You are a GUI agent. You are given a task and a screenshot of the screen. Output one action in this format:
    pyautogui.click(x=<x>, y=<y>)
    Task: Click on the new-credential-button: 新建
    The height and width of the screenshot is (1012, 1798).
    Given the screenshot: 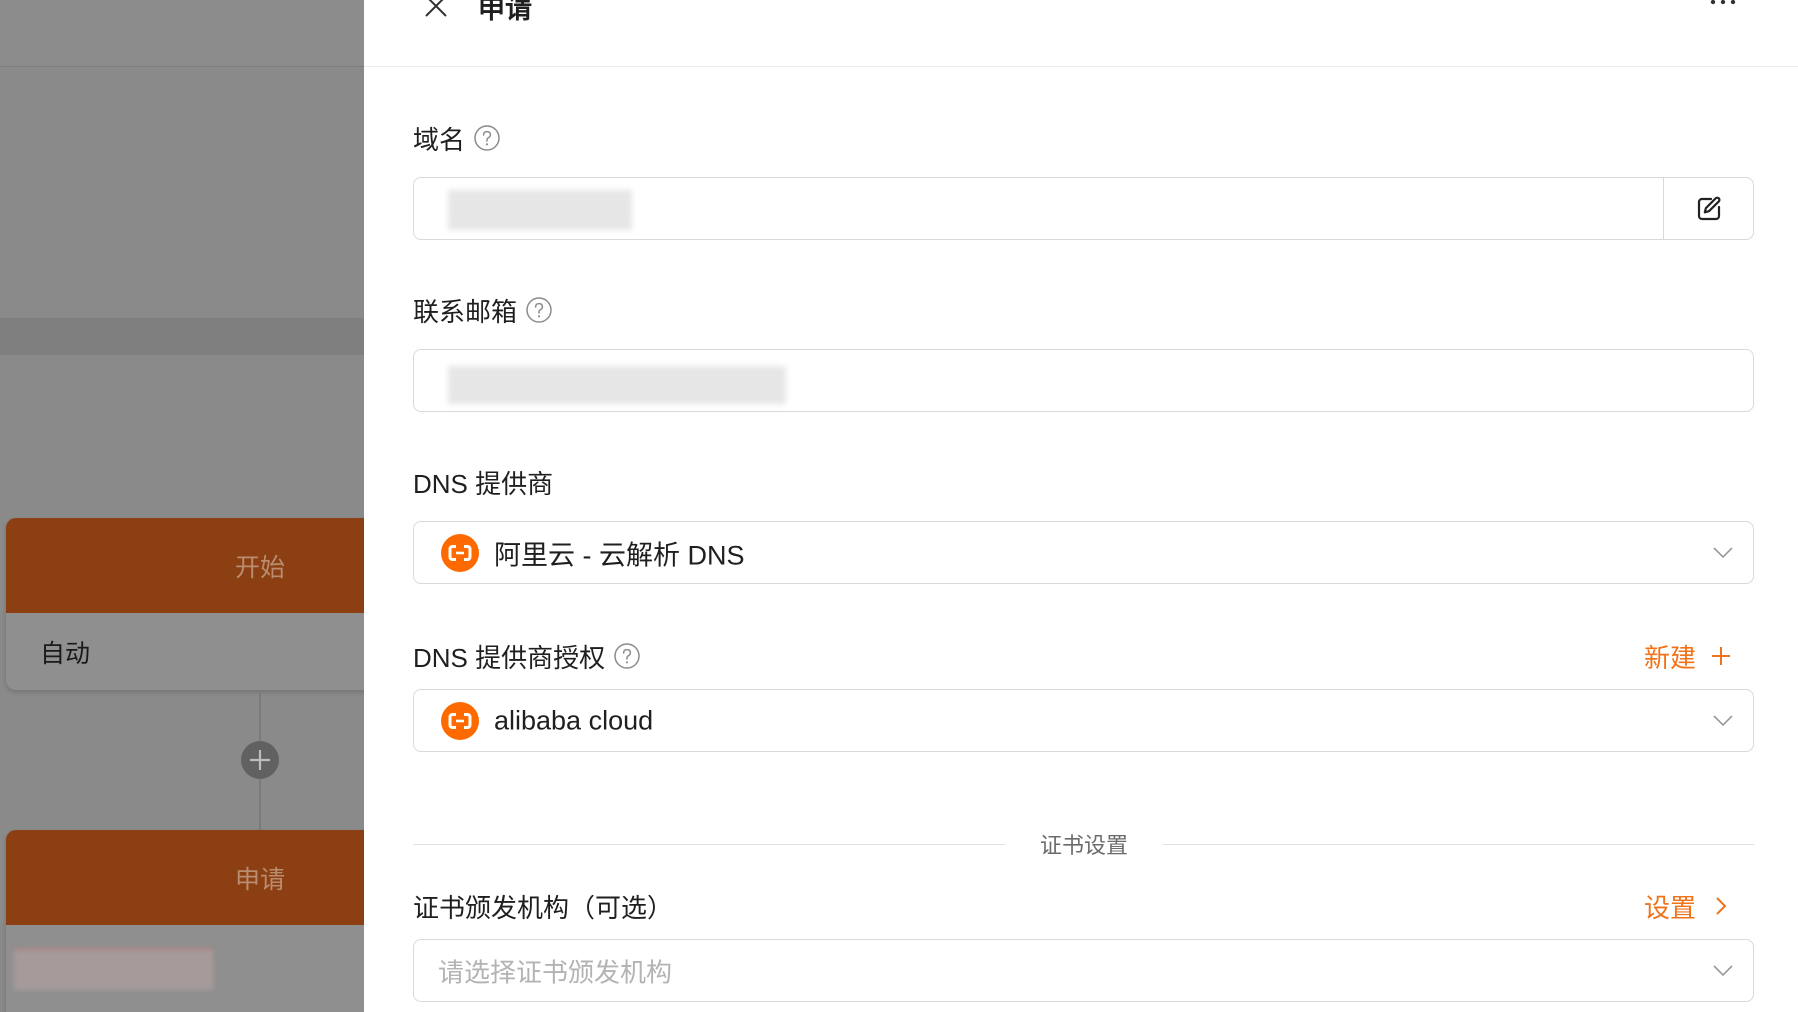 What is the action you would take?
    pyautogui.click(x=1688, y=656)
    